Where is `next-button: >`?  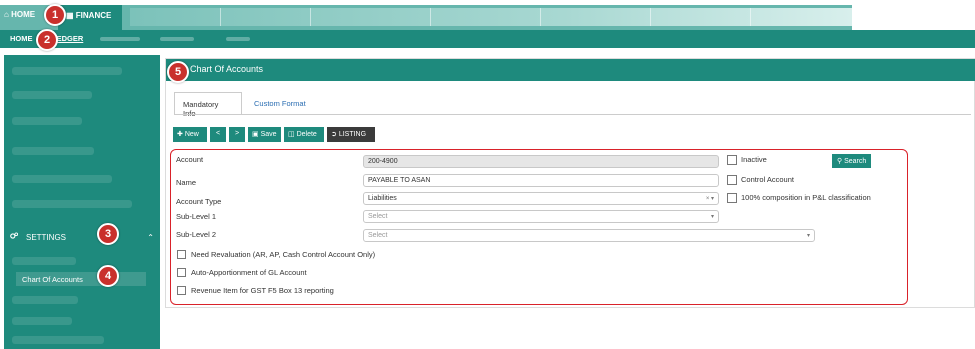
next-button: > is located at coordinates (237, 134).